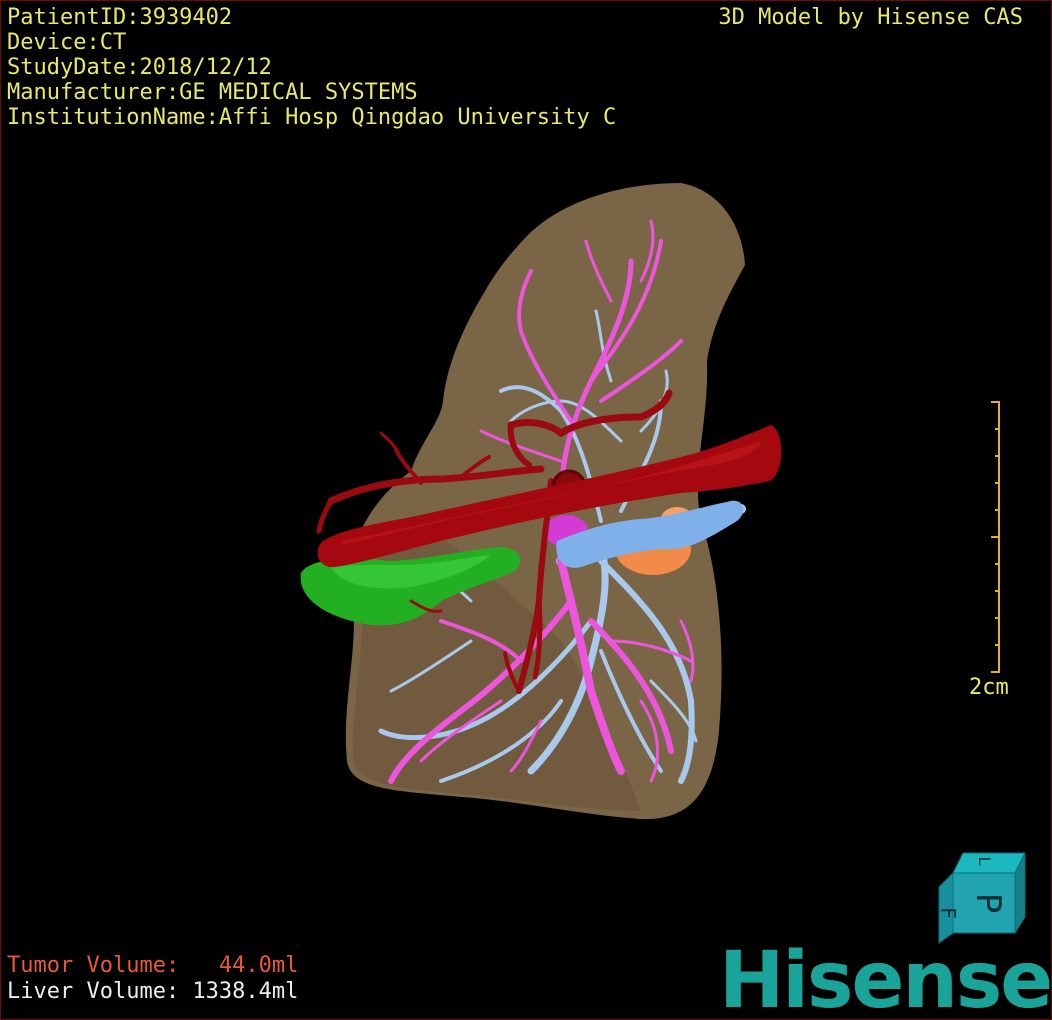  Describe the element at coordinates (885, 978) in the screenshot. I see `hisense-logo: Hisense` at that location.